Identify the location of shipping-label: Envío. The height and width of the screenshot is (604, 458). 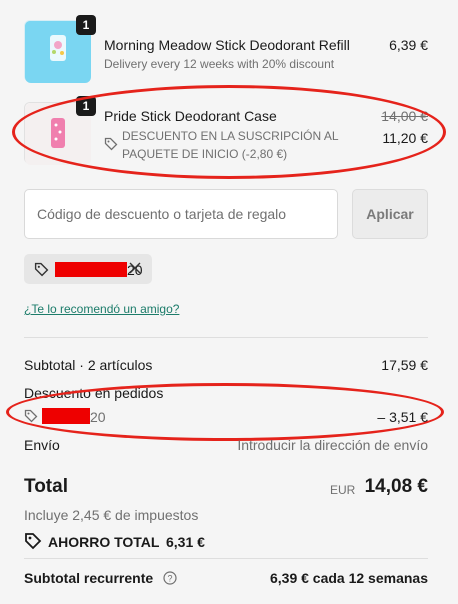
(42, 445).